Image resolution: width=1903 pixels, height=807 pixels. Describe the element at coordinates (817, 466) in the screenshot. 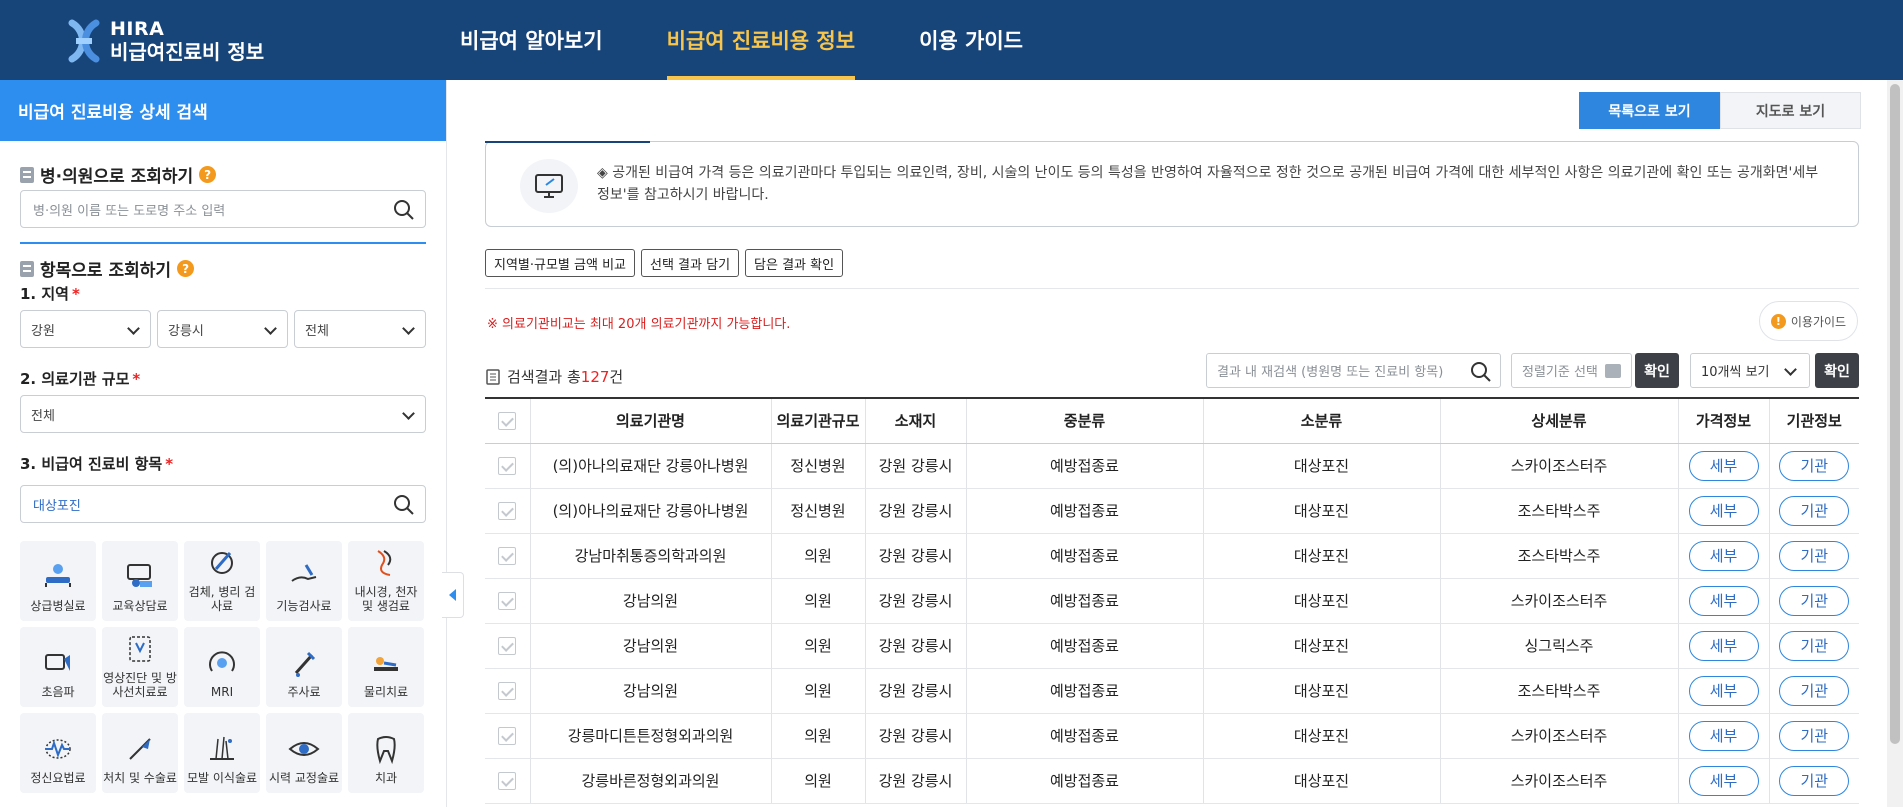

I see `hospital-scale-cell: 정신병원` at that location.